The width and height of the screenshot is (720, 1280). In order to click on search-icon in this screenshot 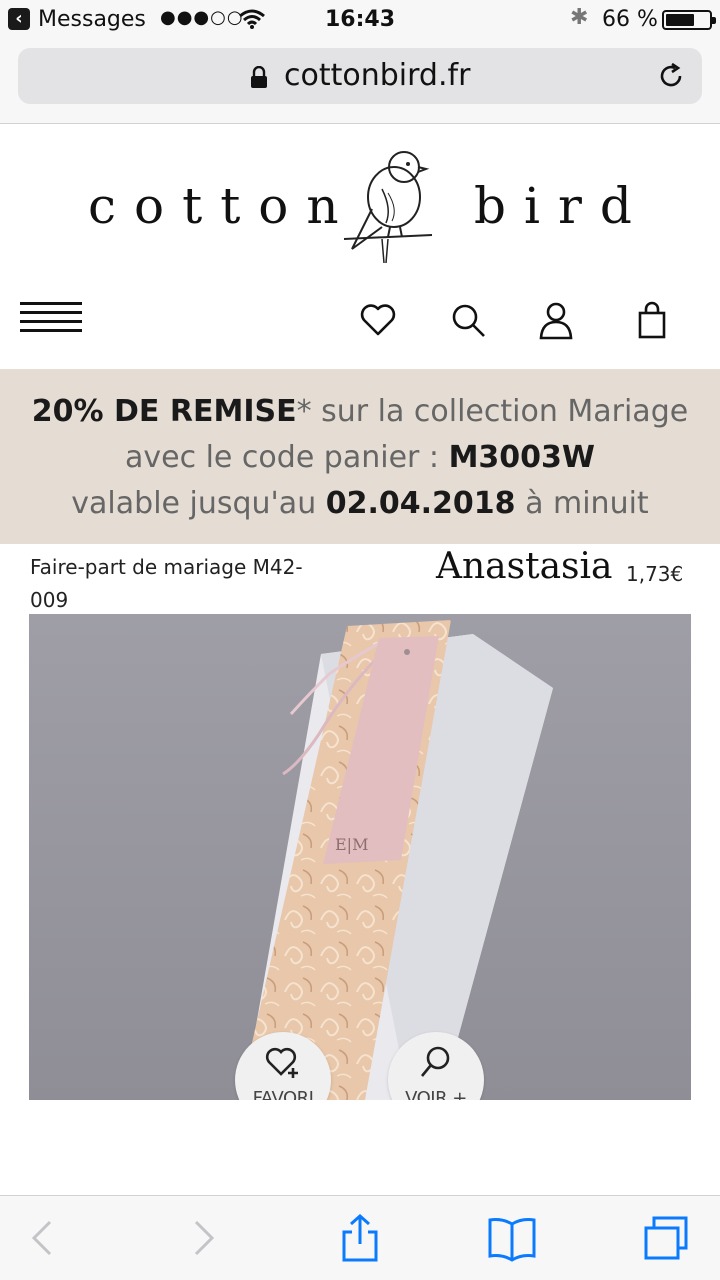, I will do `click(468, 320)`.